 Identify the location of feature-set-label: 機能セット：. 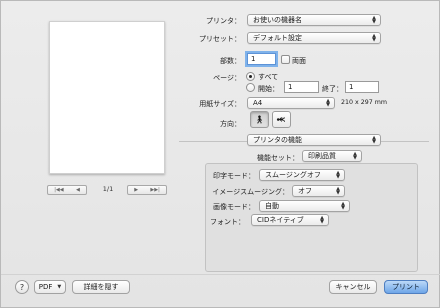
(278, 158).